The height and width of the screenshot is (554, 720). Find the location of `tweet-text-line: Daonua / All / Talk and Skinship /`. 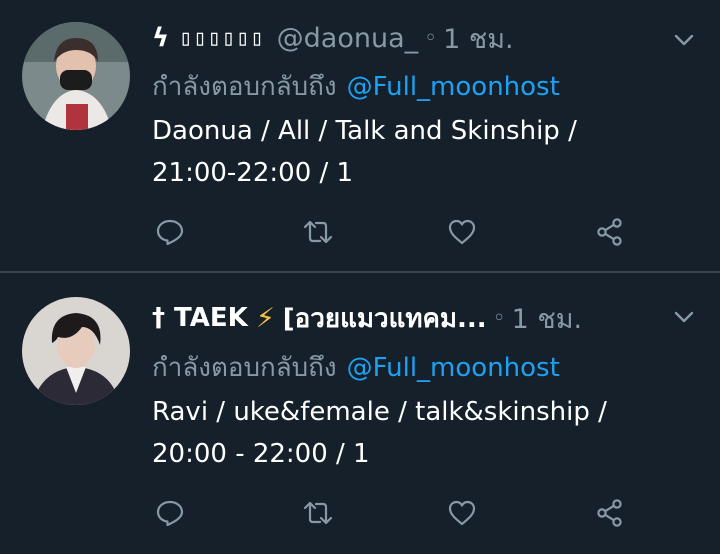

tweet-text-line: Daonua / All / Talk and Skinship / is located at coordinates (364, 131).